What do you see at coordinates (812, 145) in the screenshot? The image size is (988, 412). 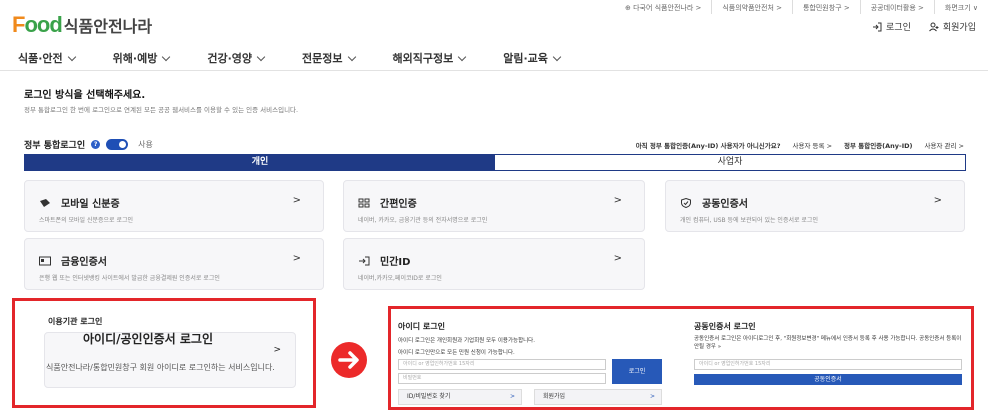 I see `any-id-register-link: 사용자 등록 >` at bounding box center [812, 145].